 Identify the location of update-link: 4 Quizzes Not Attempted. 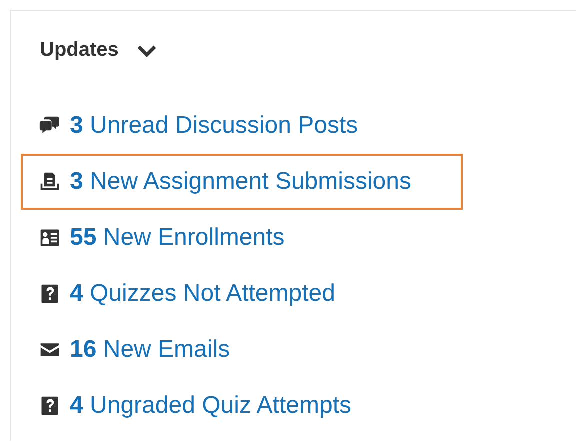
(242, 294).